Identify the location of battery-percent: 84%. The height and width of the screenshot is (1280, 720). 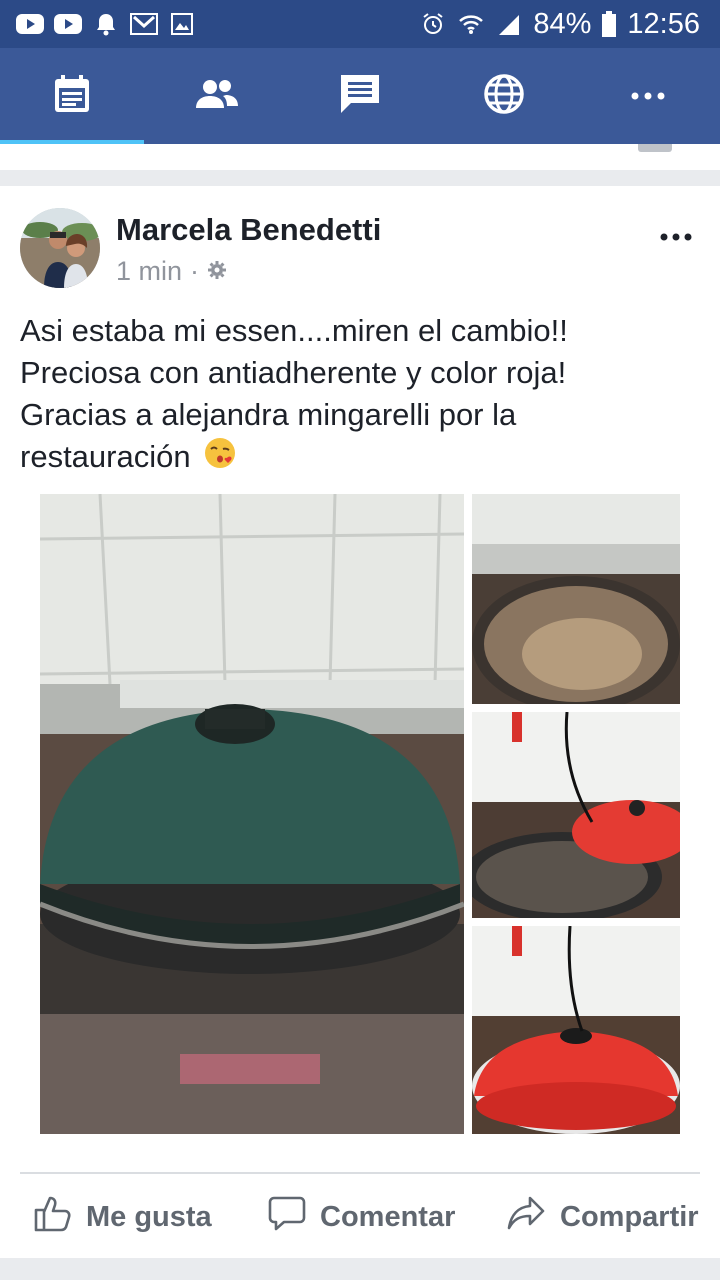
(562, 23).